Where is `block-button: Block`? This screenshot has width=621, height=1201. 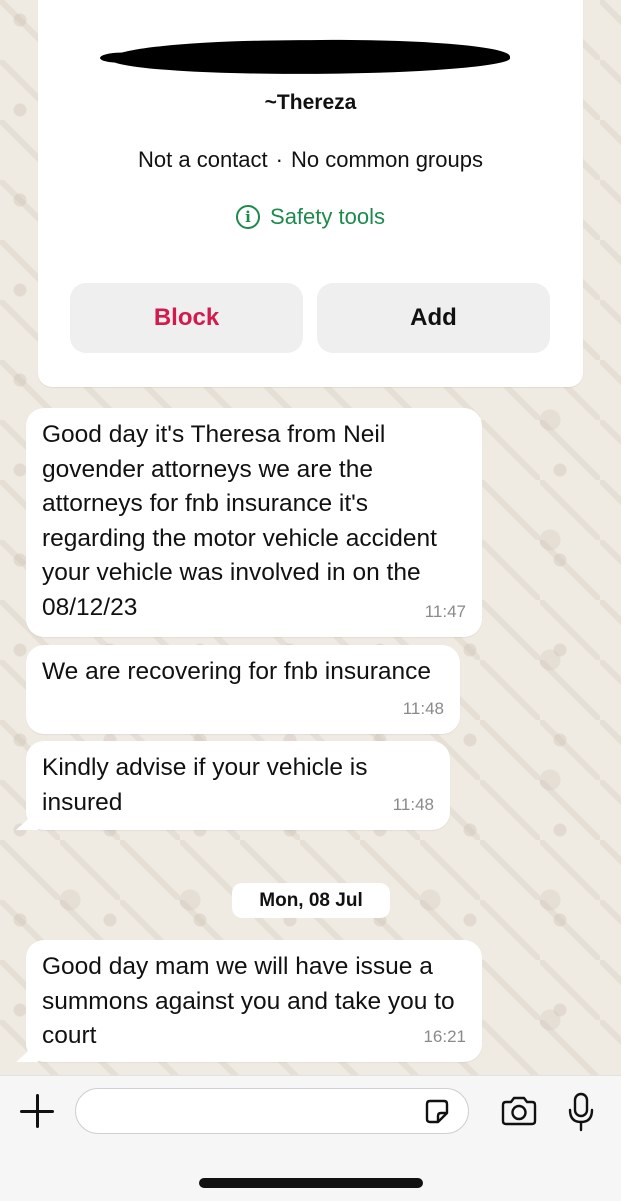 block-button: Block is located at coordinates (186, 318).